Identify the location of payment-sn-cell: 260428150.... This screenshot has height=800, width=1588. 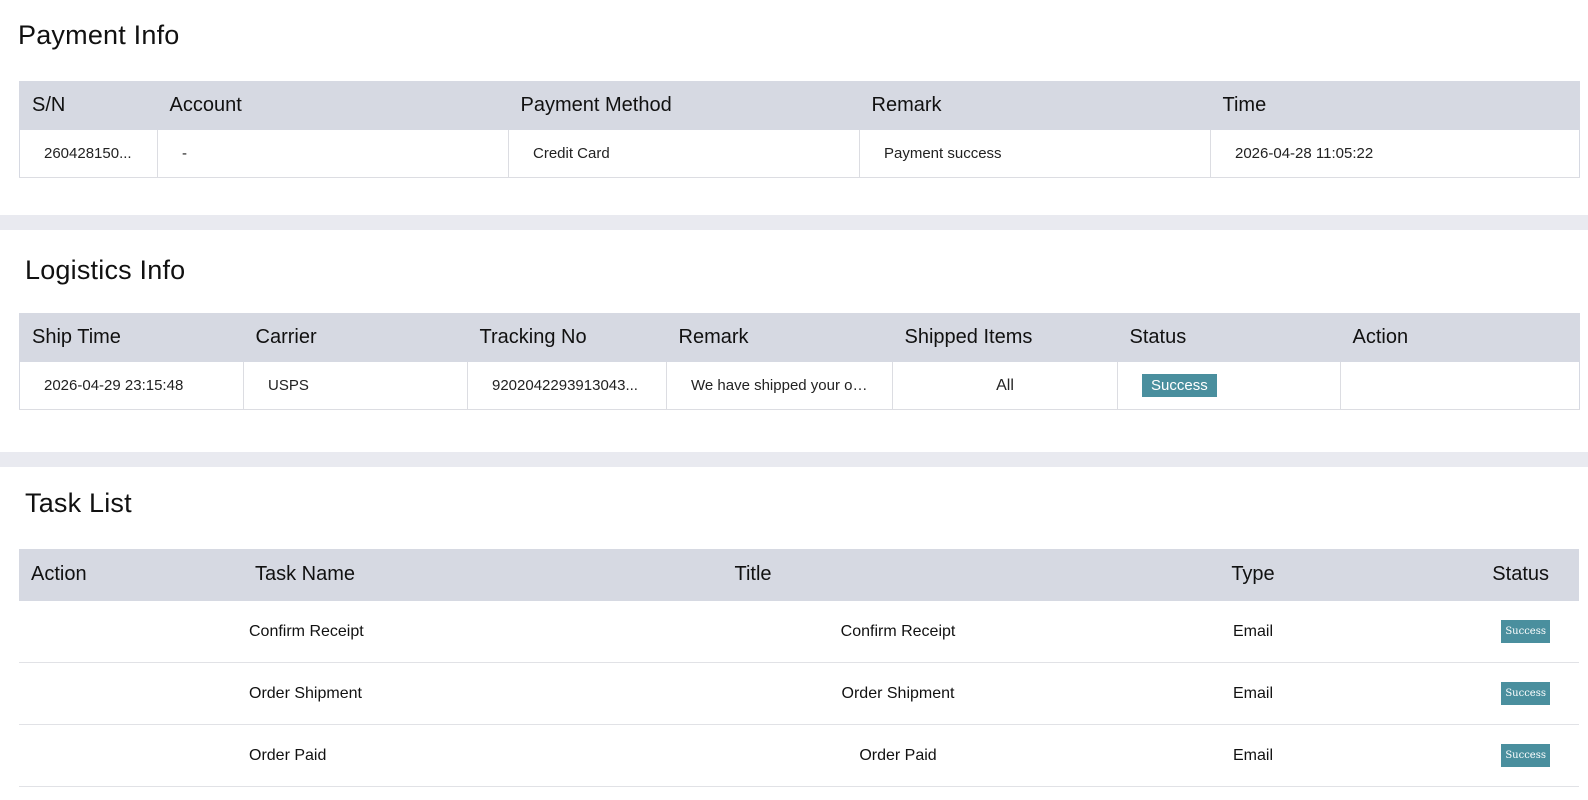
(88, 153).